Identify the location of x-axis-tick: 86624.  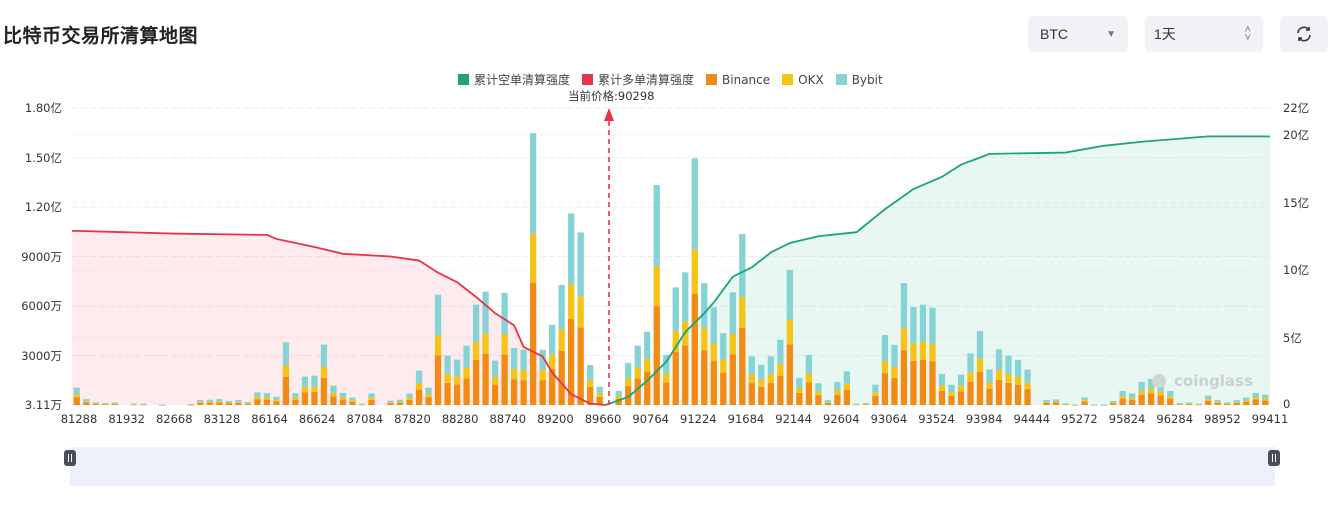
(317, 419).